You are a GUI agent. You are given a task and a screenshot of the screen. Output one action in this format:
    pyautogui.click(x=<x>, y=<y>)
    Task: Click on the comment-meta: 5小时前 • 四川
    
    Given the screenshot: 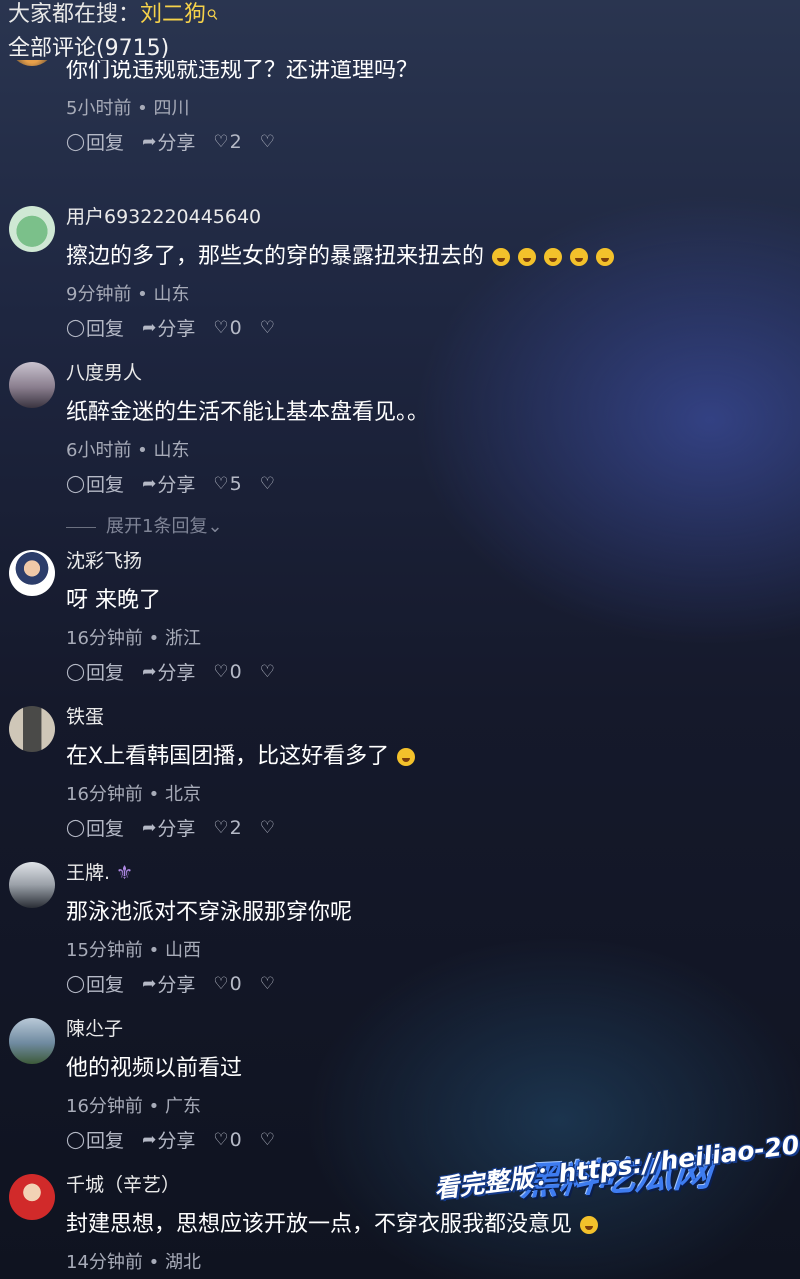 What is the action you would take?
    pyautogui.click(x=128, y=108)
    